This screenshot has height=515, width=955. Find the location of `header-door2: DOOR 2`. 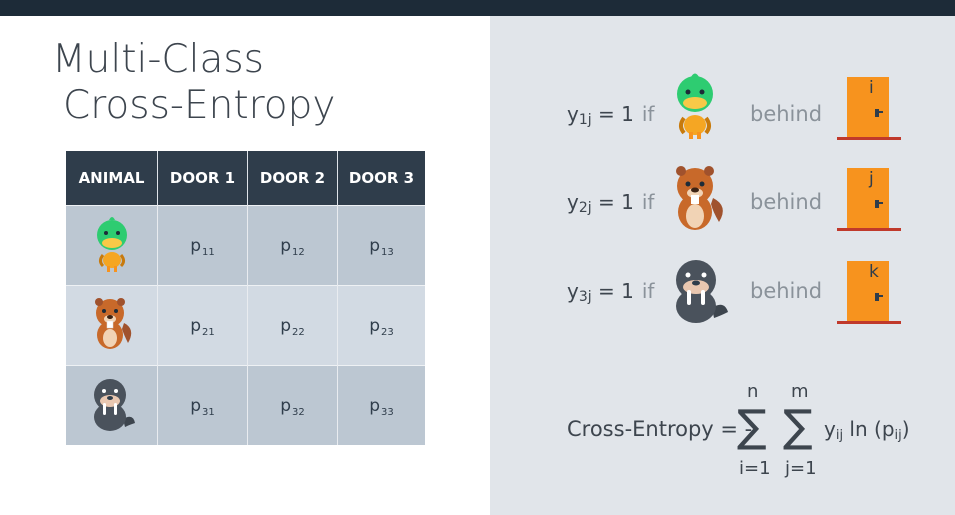

header-door2: DOOR 2 is located at coordinates (292, 178).